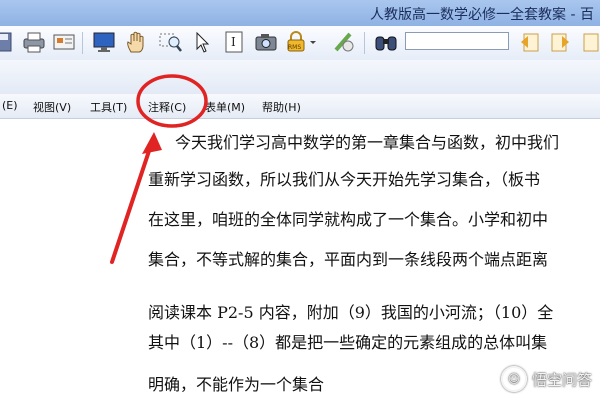 The image size is (600, 400). I want to click on snapshot-icon, so click(266, 42).